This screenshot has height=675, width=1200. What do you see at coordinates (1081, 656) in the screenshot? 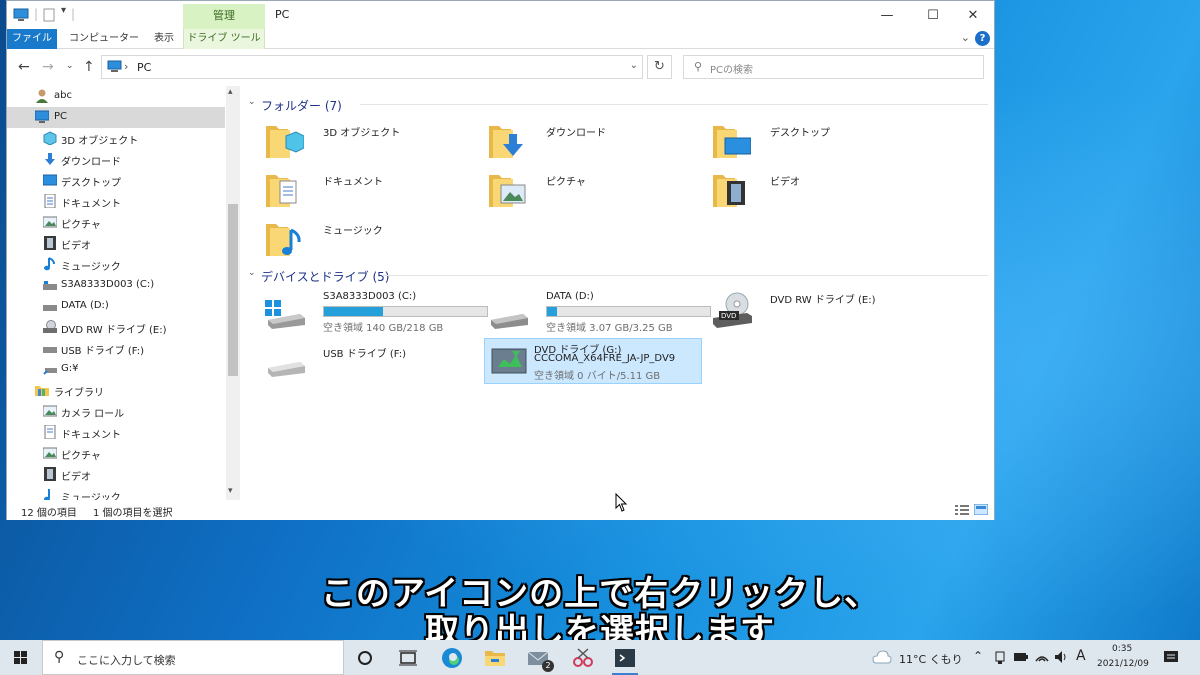
I see `ime-indicator: A` at bounding box center [1081, 656].